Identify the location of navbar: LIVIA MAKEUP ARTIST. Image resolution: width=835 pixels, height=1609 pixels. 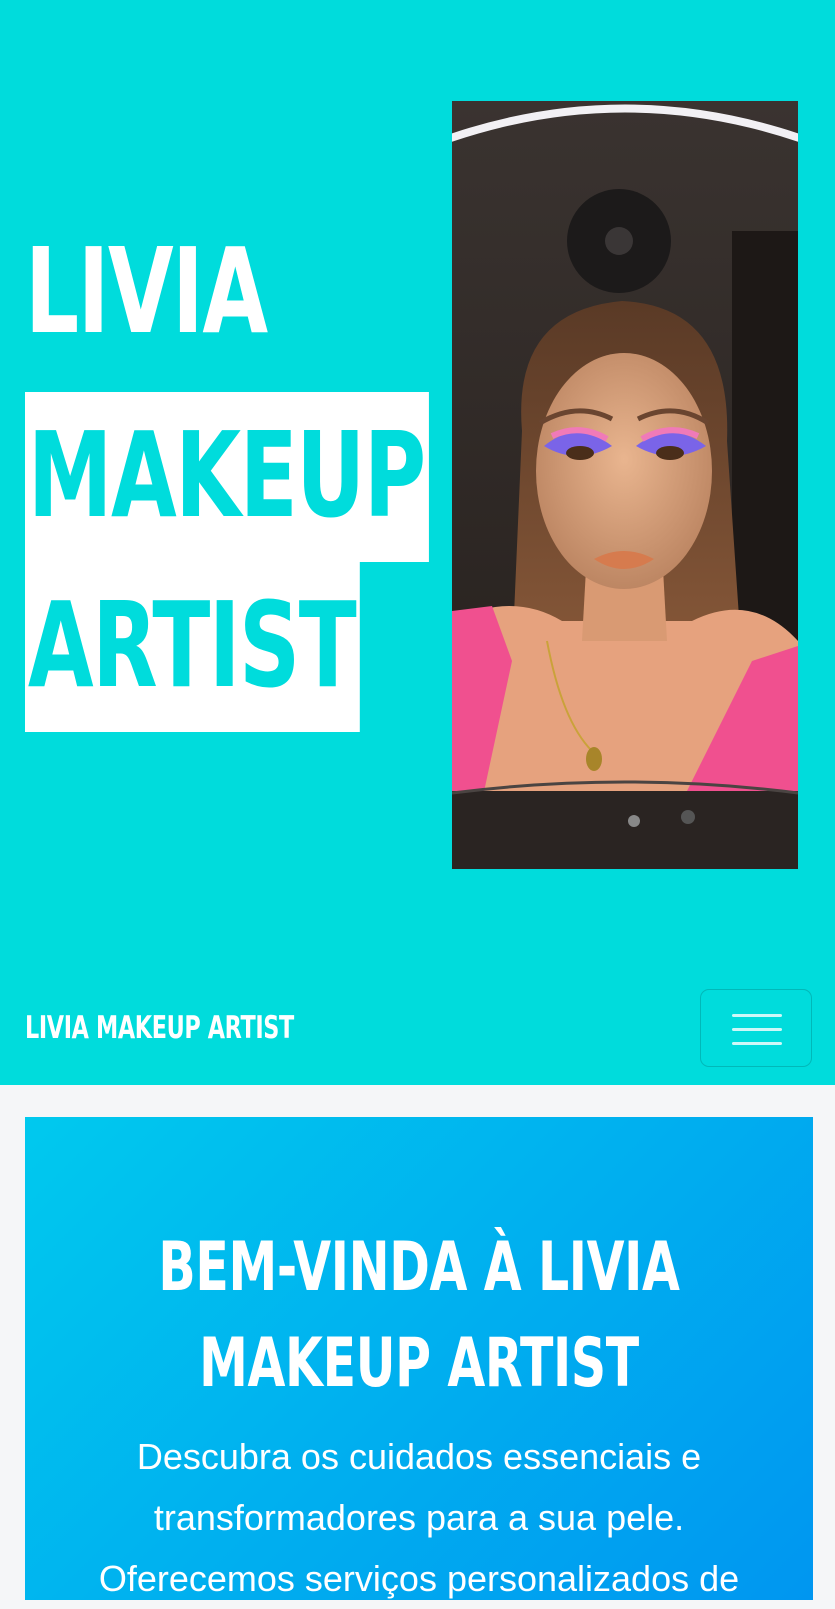
(417, 1030).